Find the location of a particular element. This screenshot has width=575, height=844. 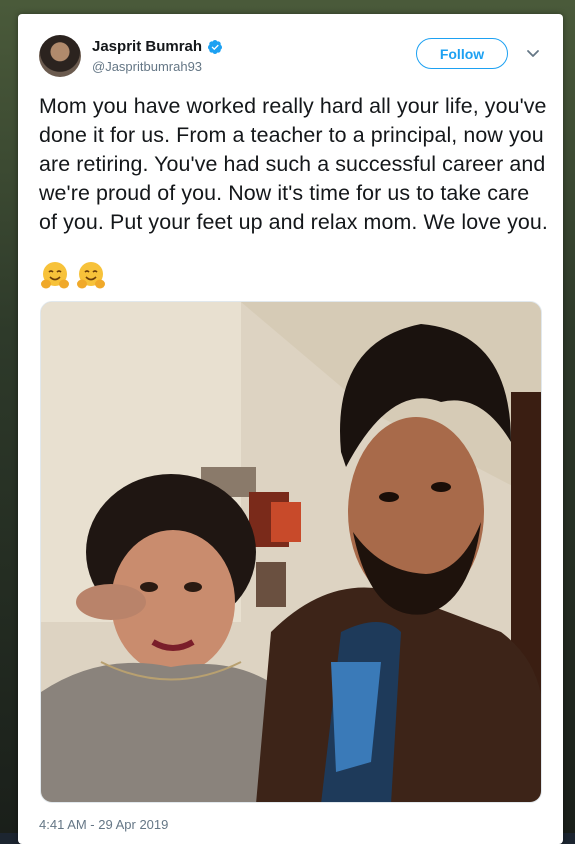

author-name: Jasprit Bumrah is located at coordinates (147, 46).